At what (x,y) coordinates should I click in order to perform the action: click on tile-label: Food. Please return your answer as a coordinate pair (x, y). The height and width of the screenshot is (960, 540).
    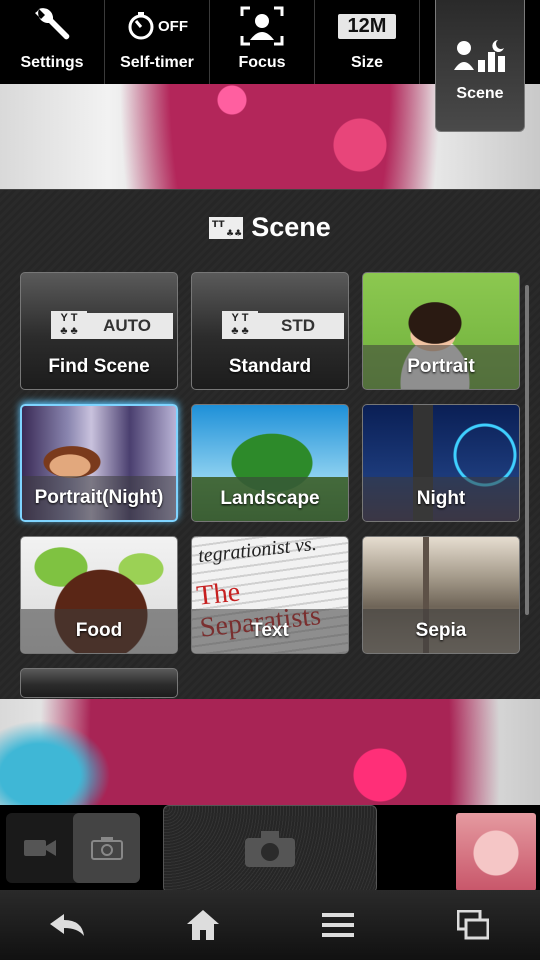
    Looking at the image, I should click on (99, 631).